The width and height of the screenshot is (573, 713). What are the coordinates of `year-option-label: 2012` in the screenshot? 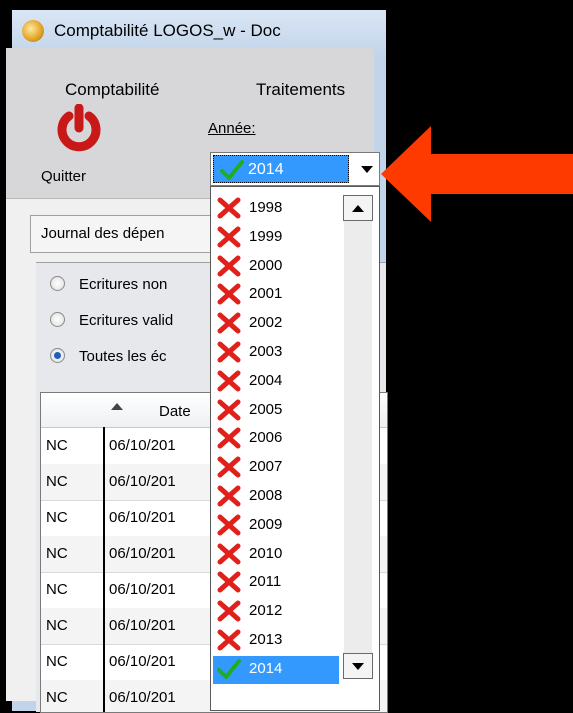 It's located at (266, 611).